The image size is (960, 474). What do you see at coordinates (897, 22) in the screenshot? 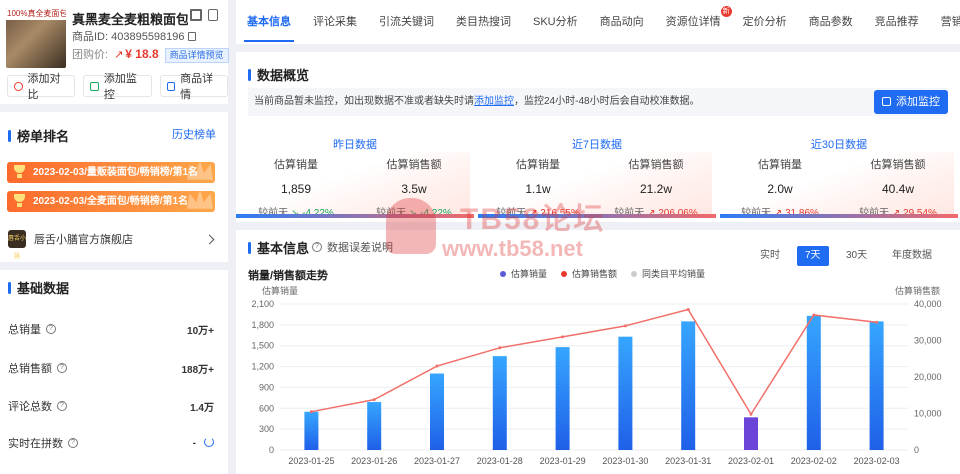
I see `tab-competitors: 竞品推荐` at bounding box center [897, 22].